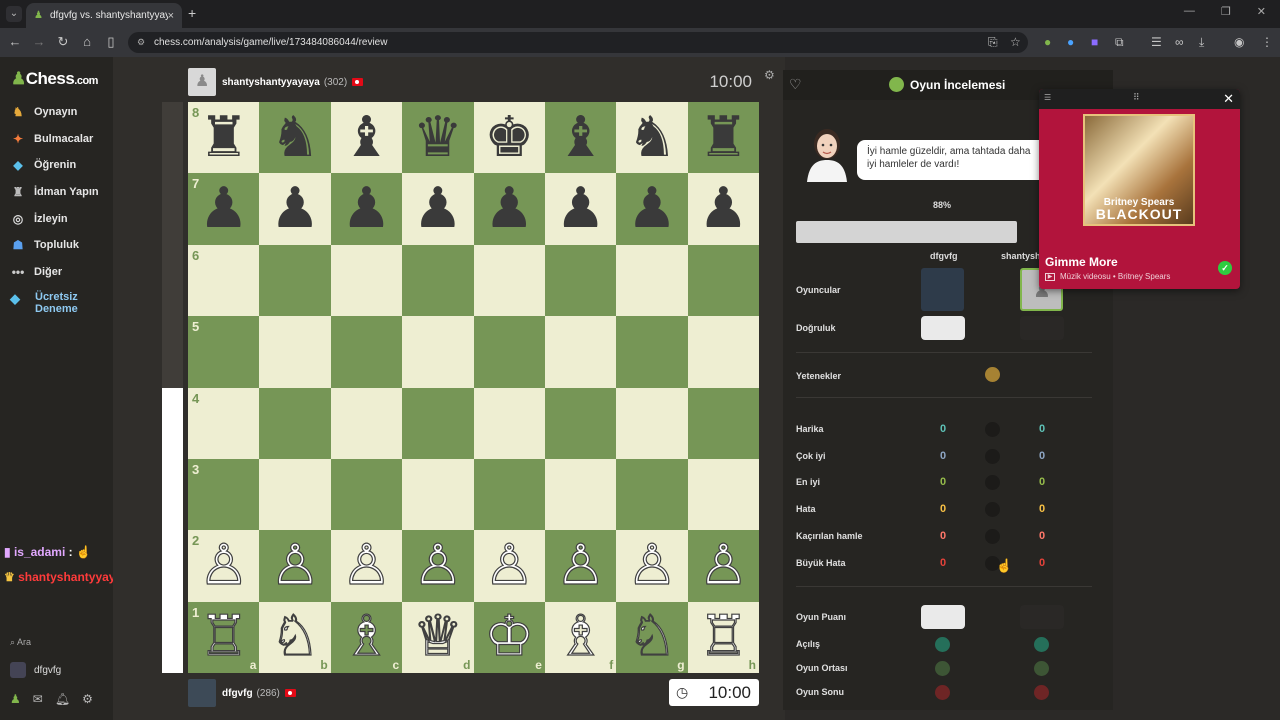 This screenshot has width=1280, height=720. Describe the element at coordinates (271, 82) in the screenshot. I see `player-name: shantyshantyyayaya` at that location.